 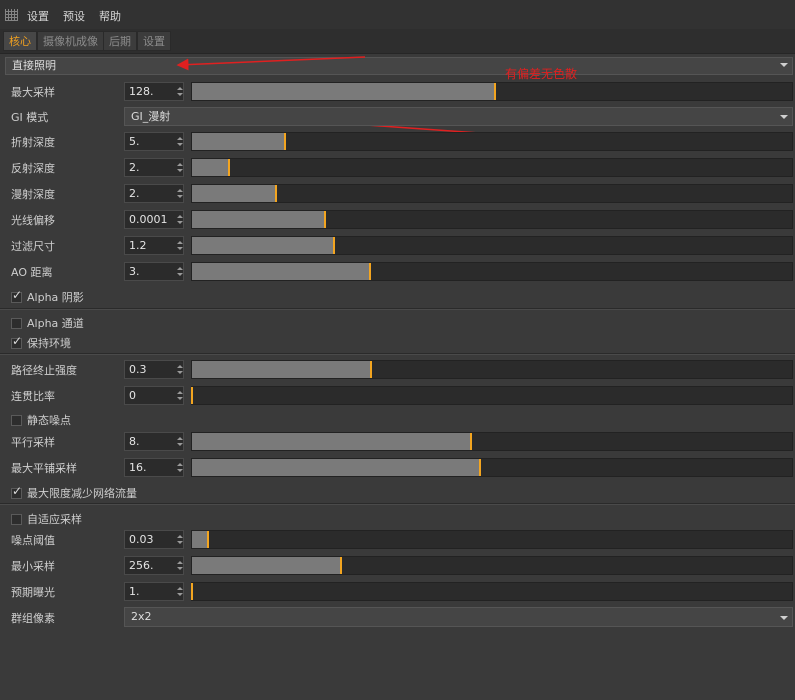 What do you see at coordinates (154, 41) in the screenshot?
I see `tab-settings: 设置` at bounding box center [154, 41].